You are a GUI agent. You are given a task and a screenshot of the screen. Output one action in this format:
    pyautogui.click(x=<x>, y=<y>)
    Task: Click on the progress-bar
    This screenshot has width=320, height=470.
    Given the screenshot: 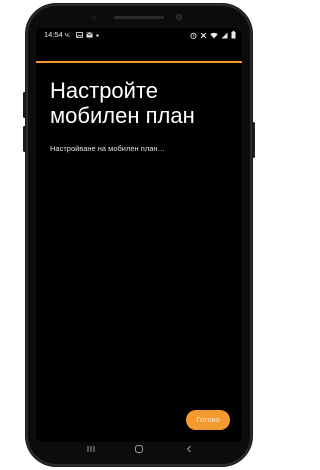 What is the action you would take?
    pyautogui.click(x=139, y=62)
    